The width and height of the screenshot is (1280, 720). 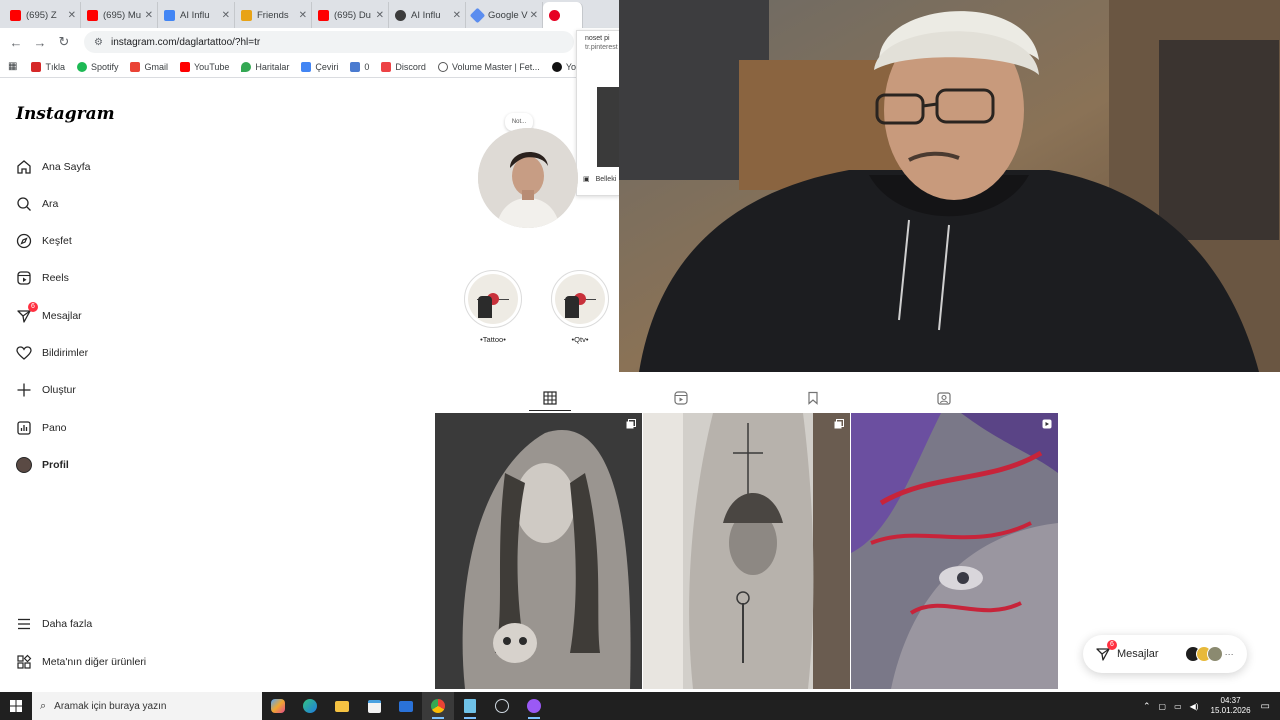 I want to click on nav-meta-products-label: Meta'nın diğer ürünleri, so click(x=94, y=662).